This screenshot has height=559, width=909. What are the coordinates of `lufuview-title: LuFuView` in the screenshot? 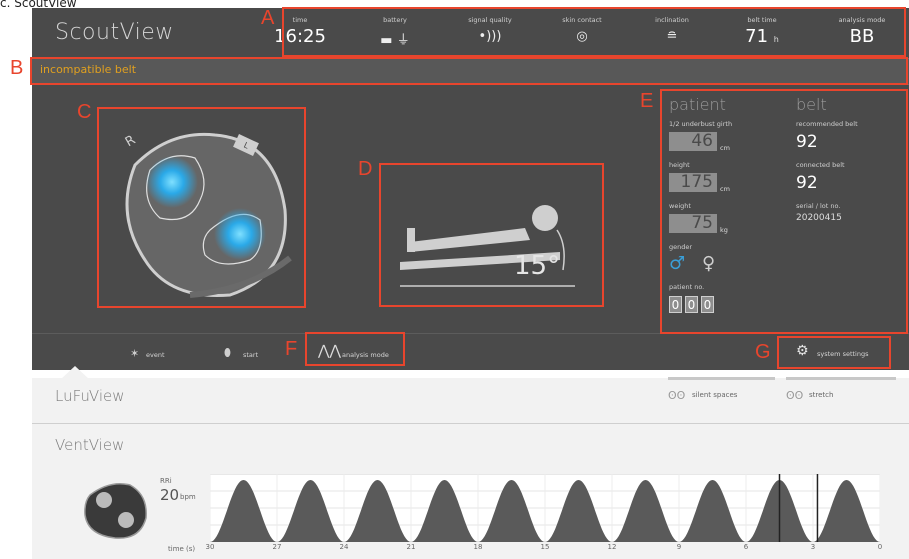 It's located at (90, 396).